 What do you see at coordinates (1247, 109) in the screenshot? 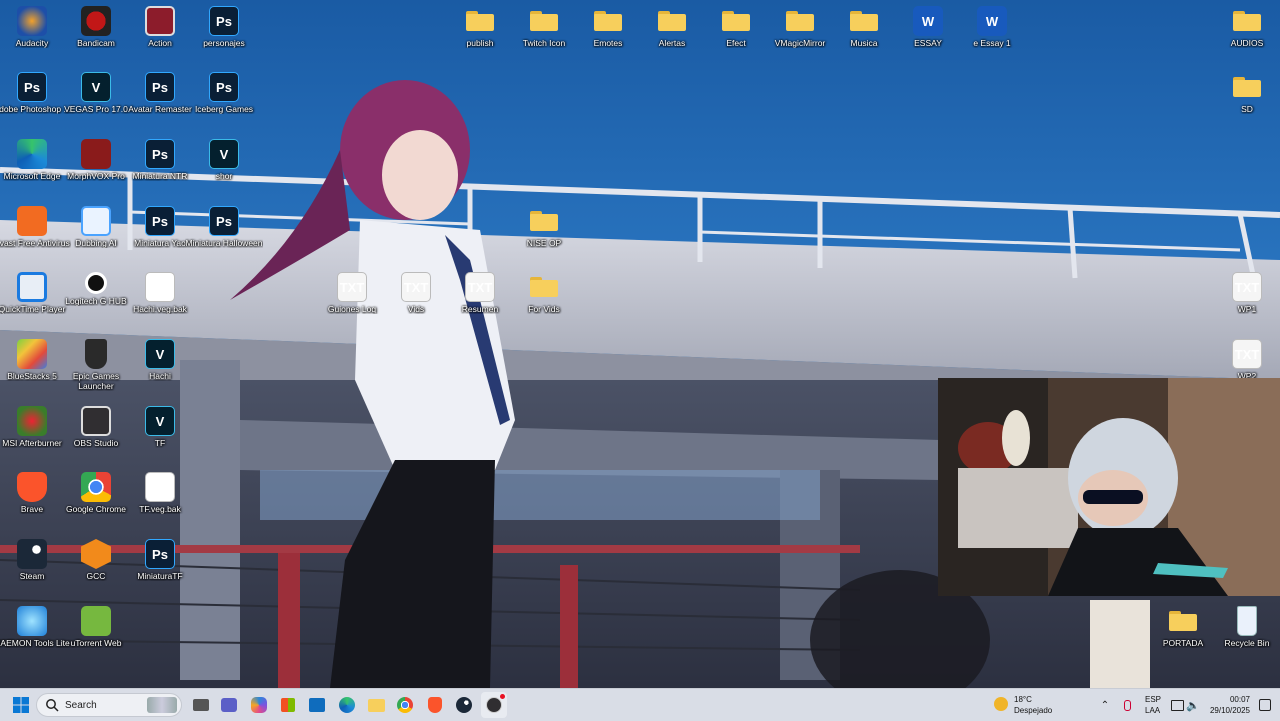
I see `icon-label: SD` at bounding box center [1247, 109].